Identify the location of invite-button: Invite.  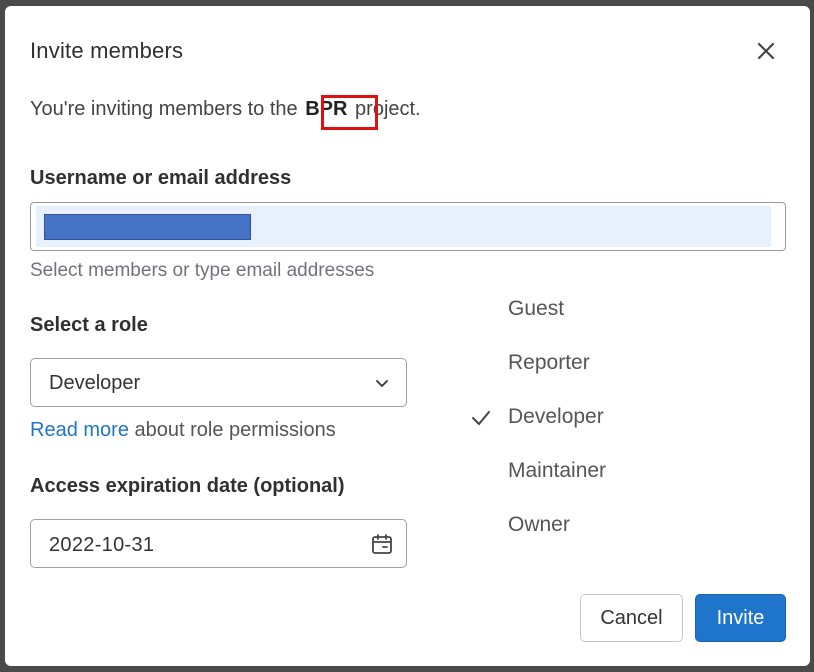
(740, 618).